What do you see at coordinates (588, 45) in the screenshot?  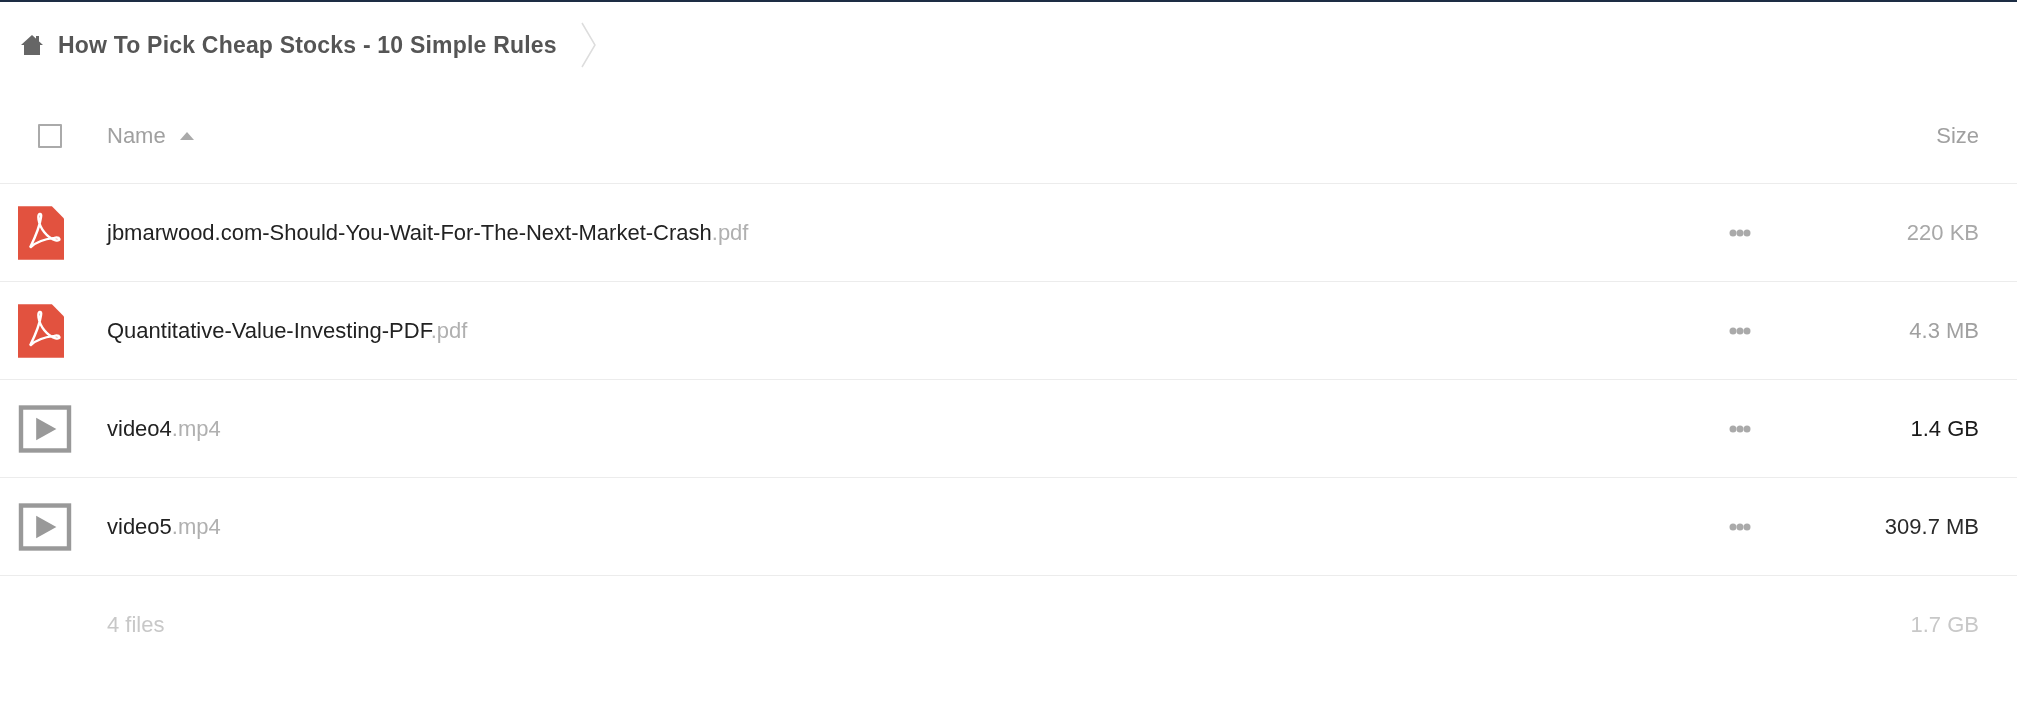 I see `chevron-icon` at bounding box center [588, 45].